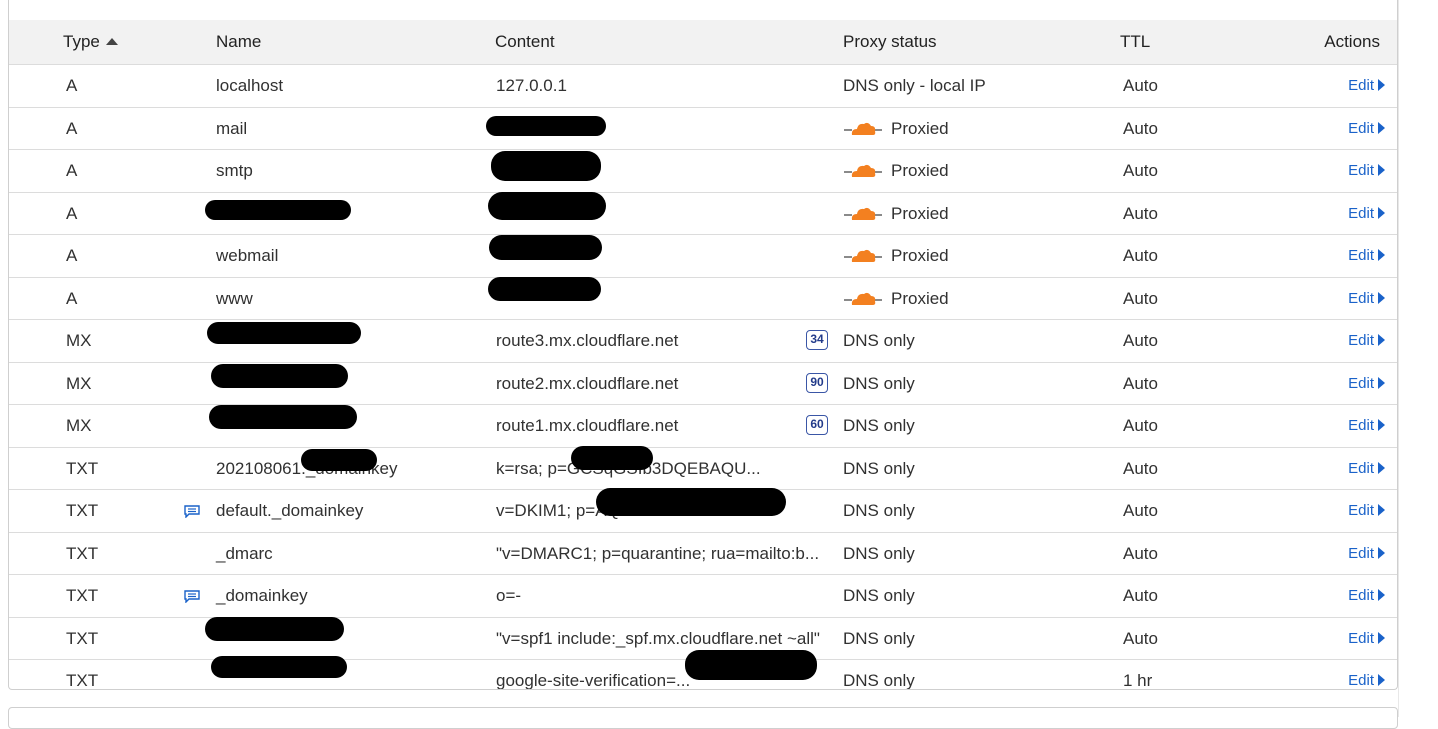 Image resolution: width=1438 pixels, height=729 pixels. I want to click on record-content: 127.0.0.1, so click(531, 85).